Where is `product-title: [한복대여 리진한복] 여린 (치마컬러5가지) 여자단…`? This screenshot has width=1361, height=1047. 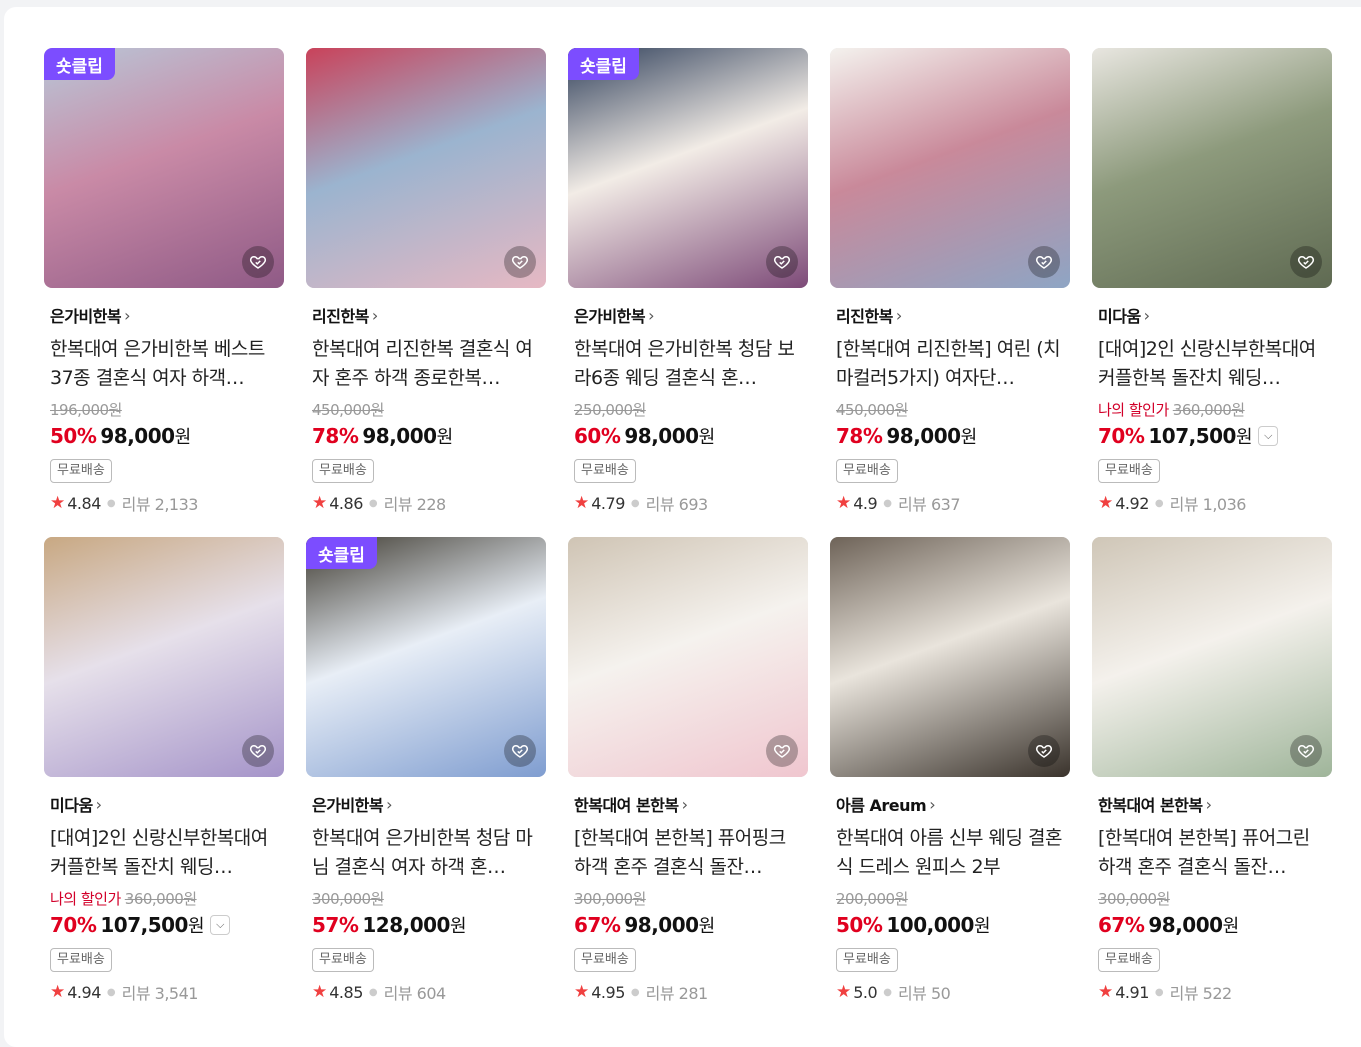 product-title: [한복대여 리진한복] 여린 (치마컬러5가지) 여자단… is located at coordinates (950, 364).